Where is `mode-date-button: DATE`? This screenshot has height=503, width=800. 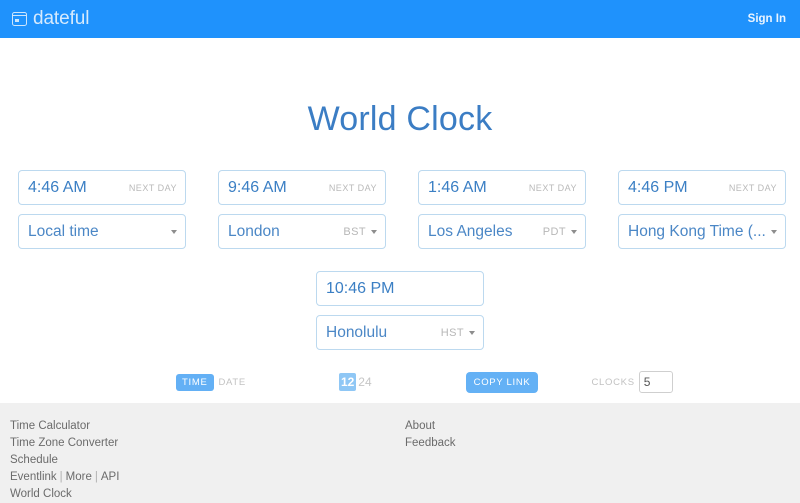
mode-date-button: DATE is located at coordinates (232, 382).